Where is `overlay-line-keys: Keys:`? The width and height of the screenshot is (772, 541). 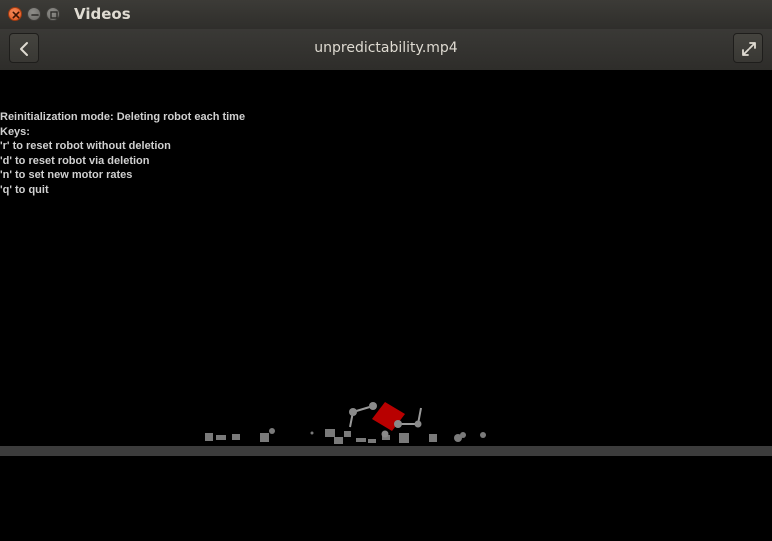
overlay-line-keys: Keys: is located at coordinates (15, 131).